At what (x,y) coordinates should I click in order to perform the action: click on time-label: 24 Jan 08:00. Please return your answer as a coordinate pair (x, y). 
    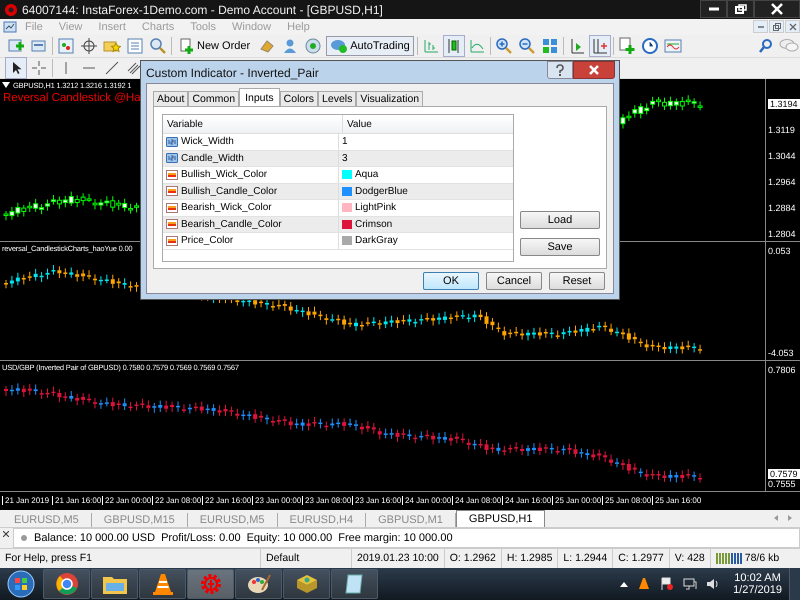
    Looking at the image, I should click on (477, 501).